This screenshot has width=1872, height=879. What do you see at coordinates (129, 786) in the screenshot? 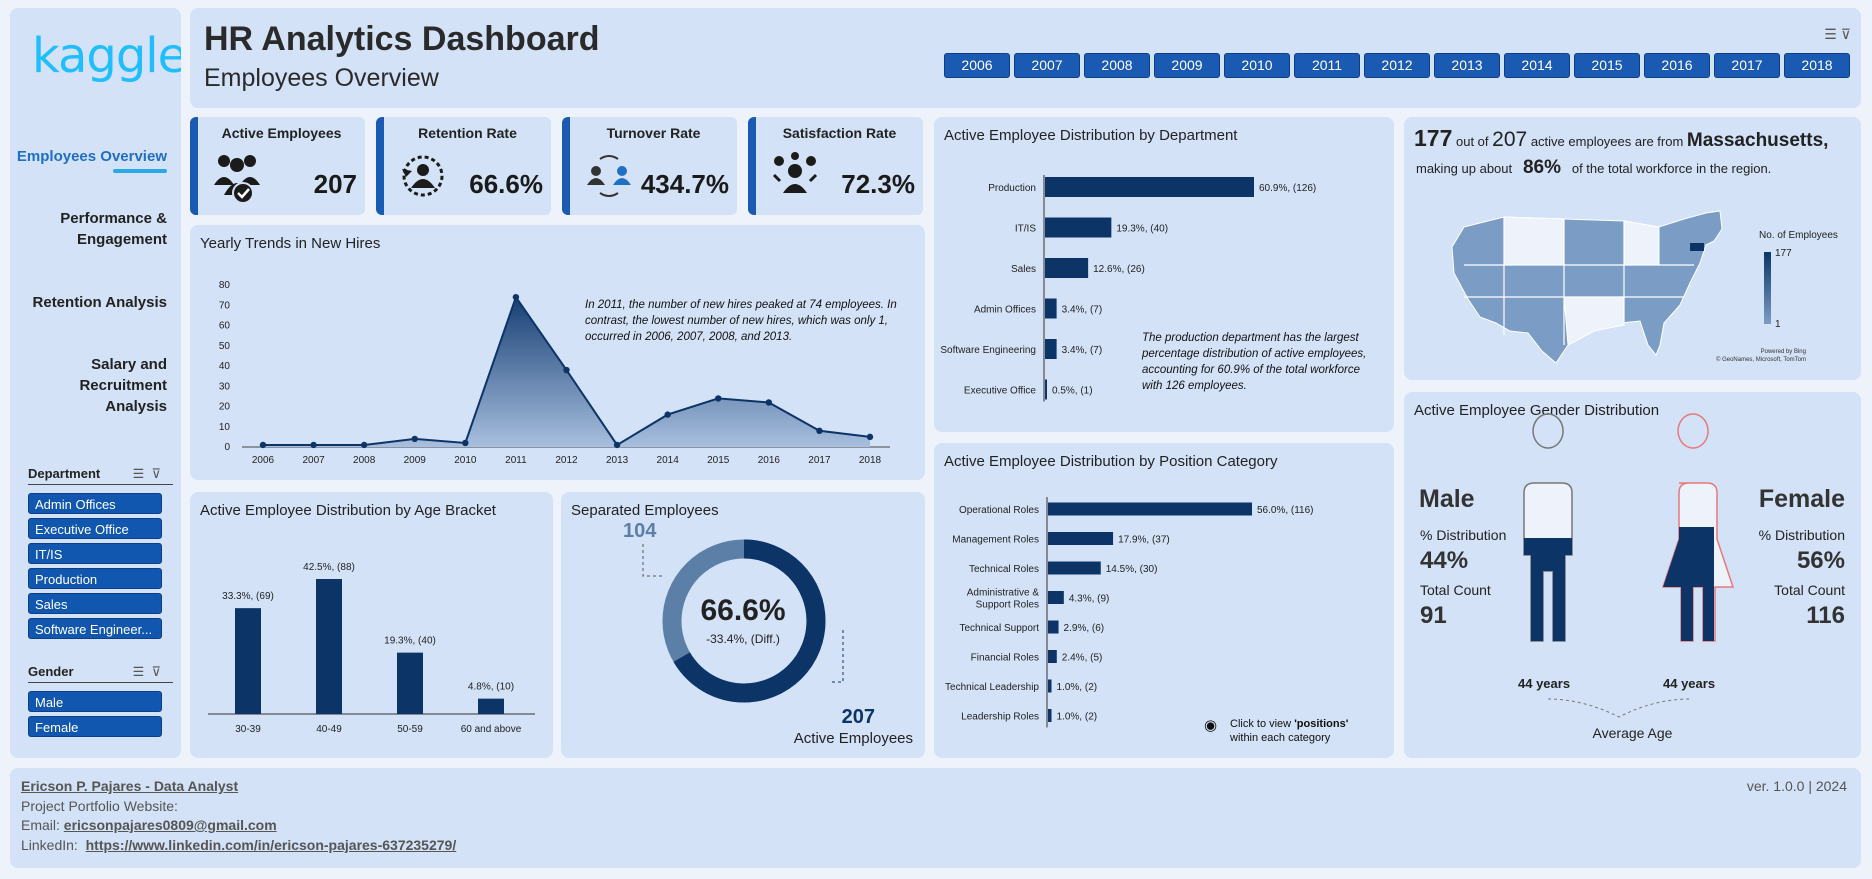
I see `author-name: Ericson P. Pajares - Data Analyst` at bounding box center [129, 786].